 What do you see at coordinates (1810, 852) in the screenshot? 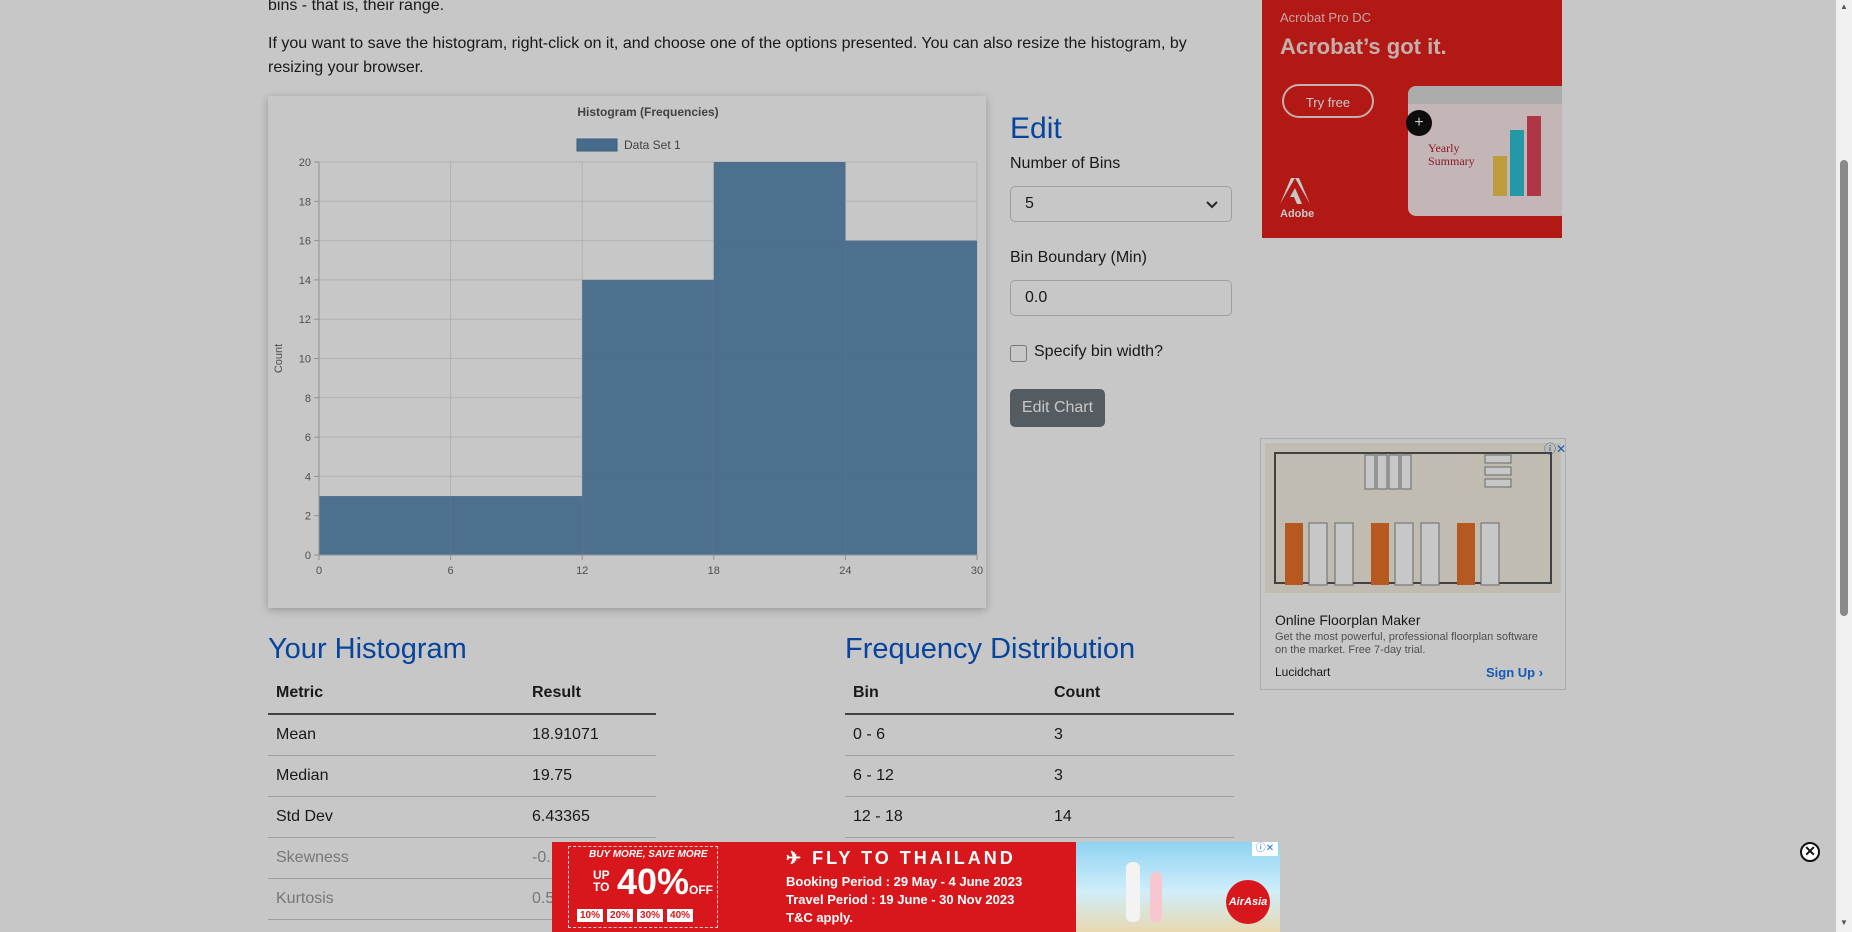
I see `close-ad-icon: ✕` at bounding box center [1810, 852].